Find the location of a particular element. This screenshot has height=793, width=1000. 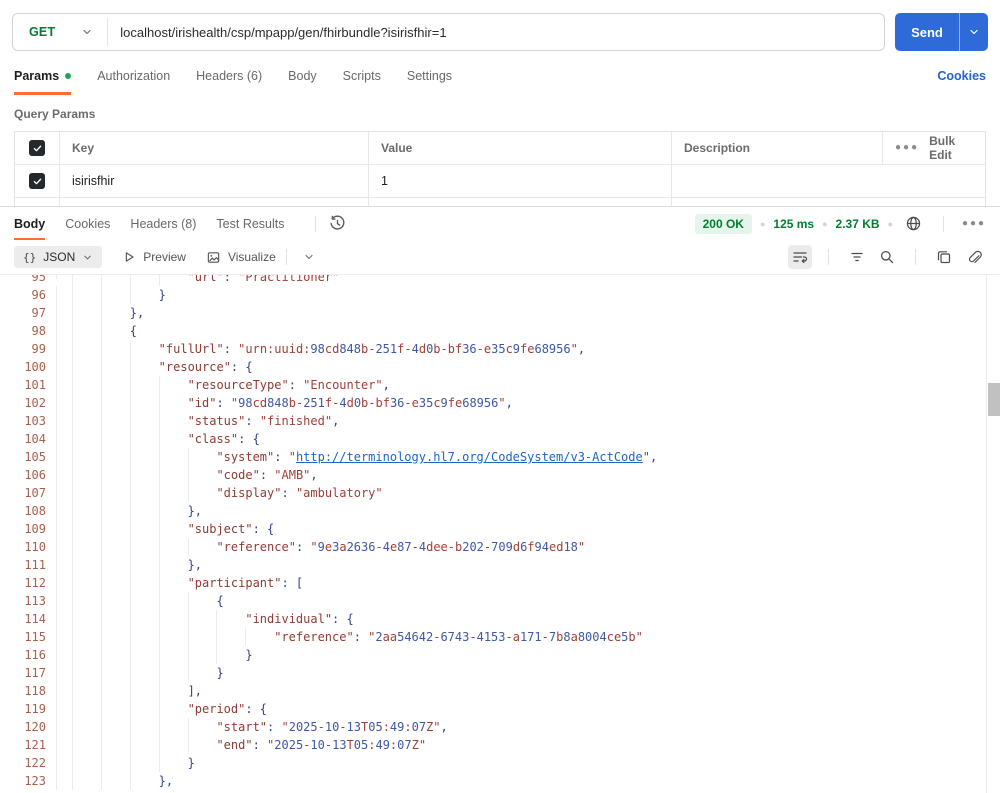

empty-cell is located at coordinates (776, 202).